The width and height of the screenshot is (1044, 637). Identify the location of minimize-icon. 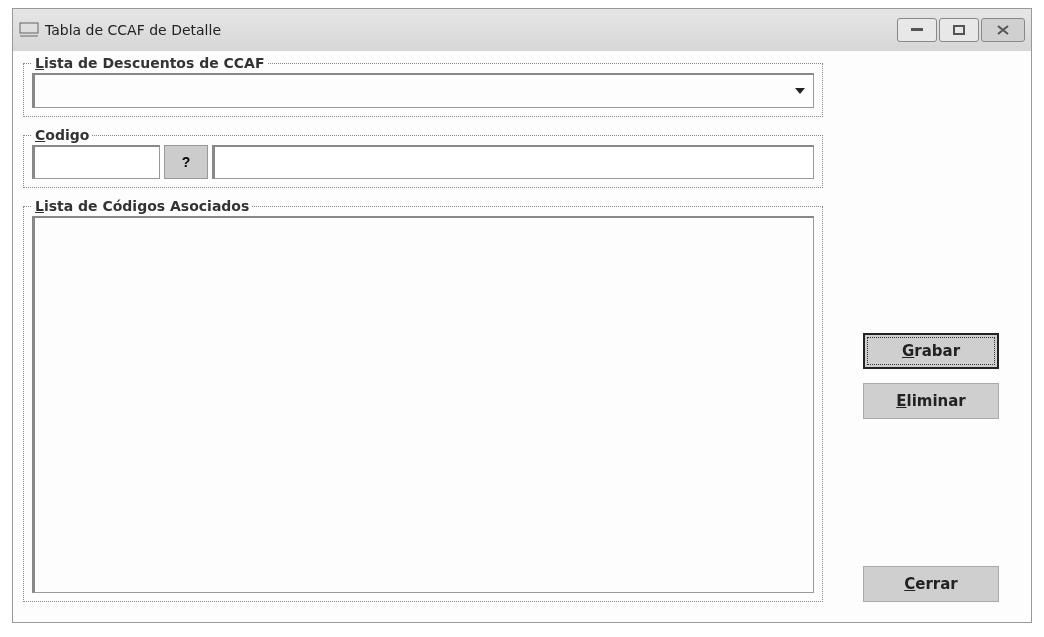
(917, 30).